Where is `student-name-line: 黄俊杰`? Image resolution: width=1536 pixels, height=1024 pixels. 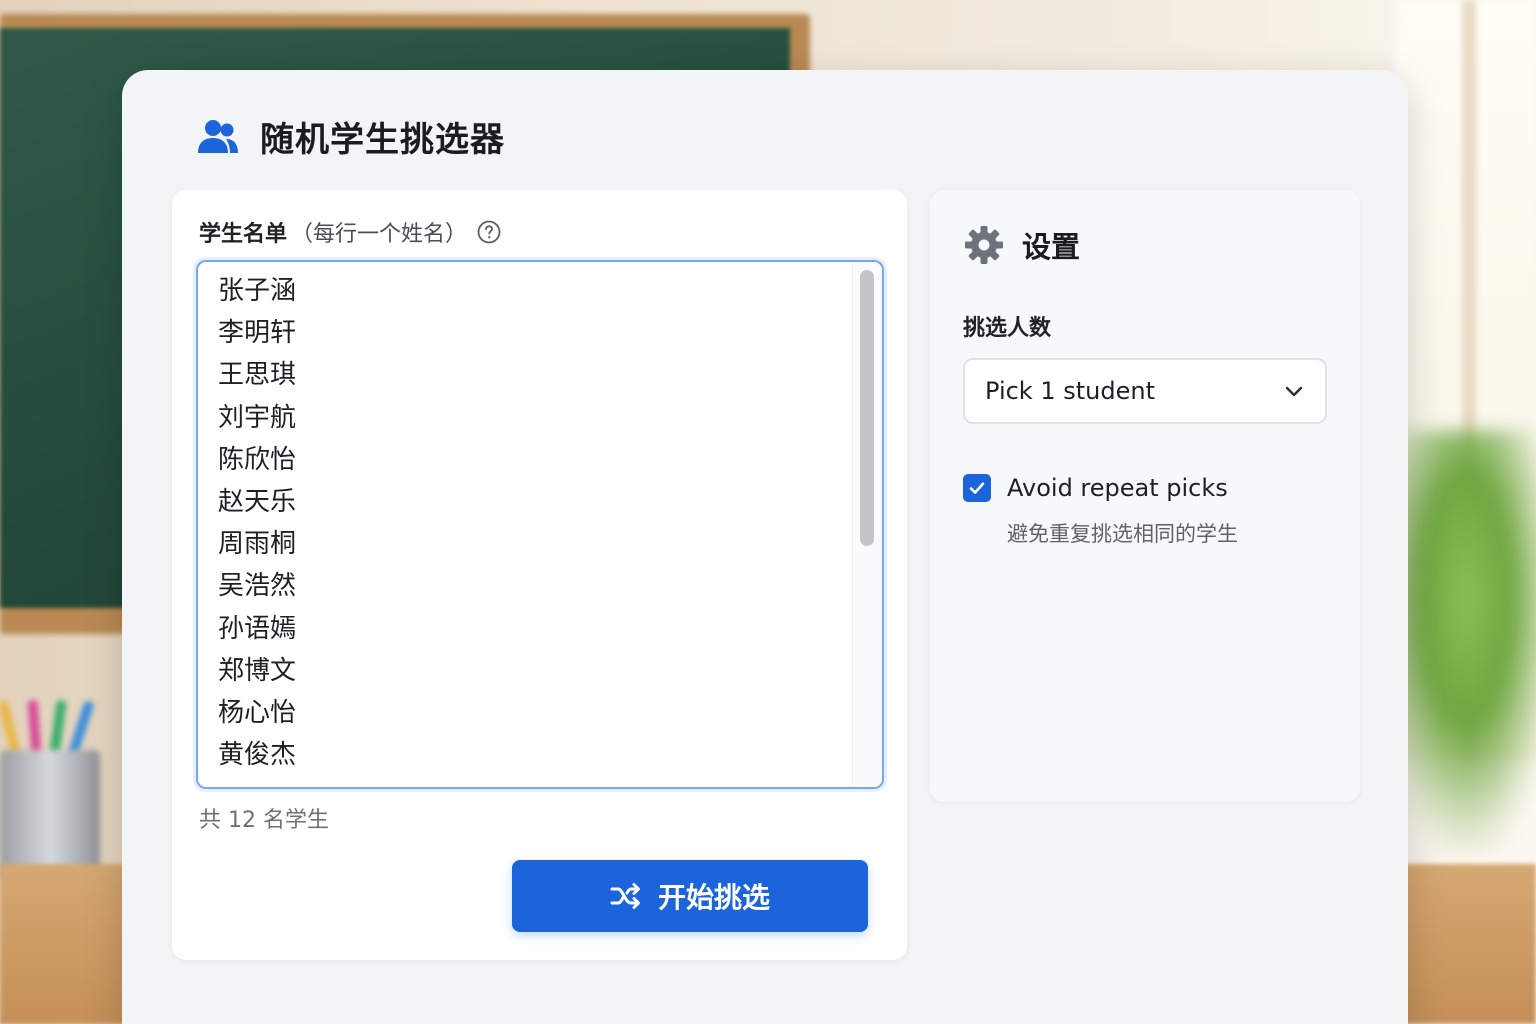
student-name-line: 黄俊杰 is located at coordinates (257, 755).